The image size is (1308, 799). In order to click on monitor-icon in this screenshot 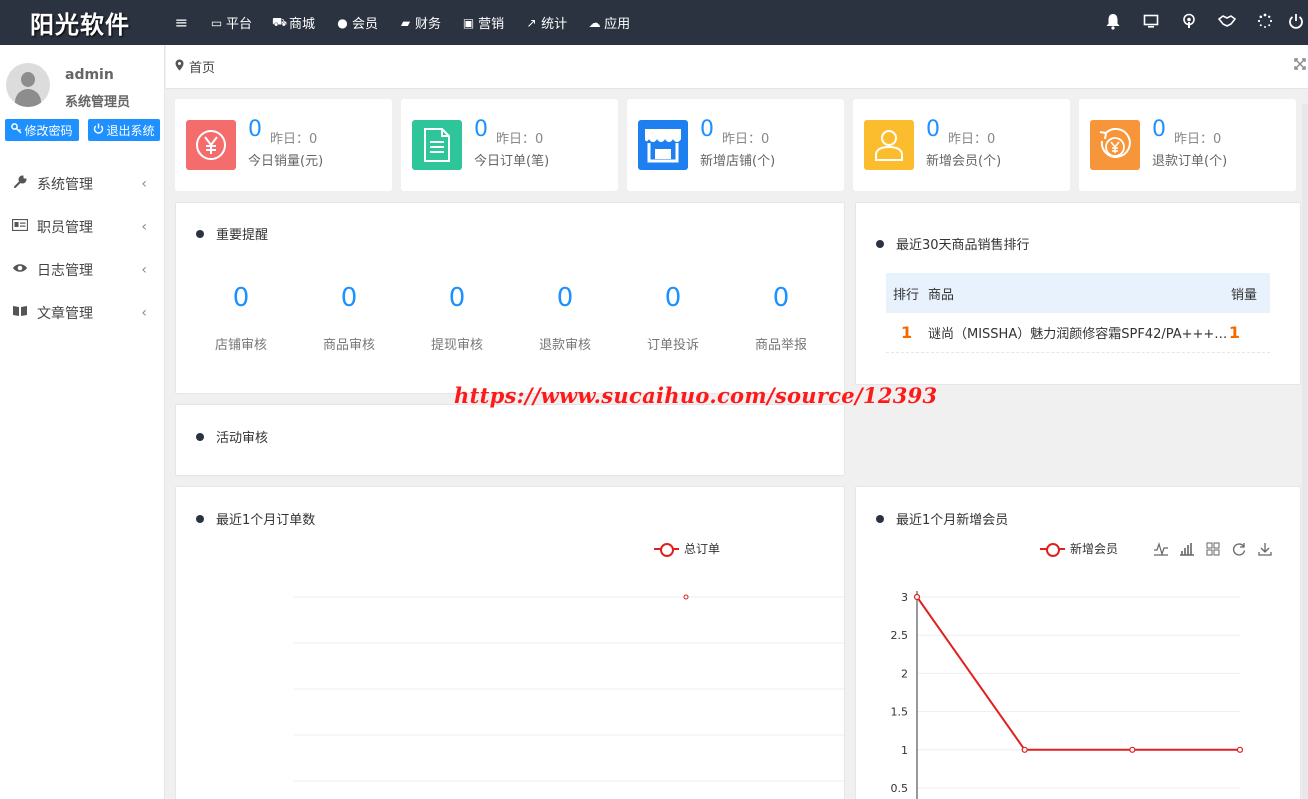, I will do `click(1151, 23)`.